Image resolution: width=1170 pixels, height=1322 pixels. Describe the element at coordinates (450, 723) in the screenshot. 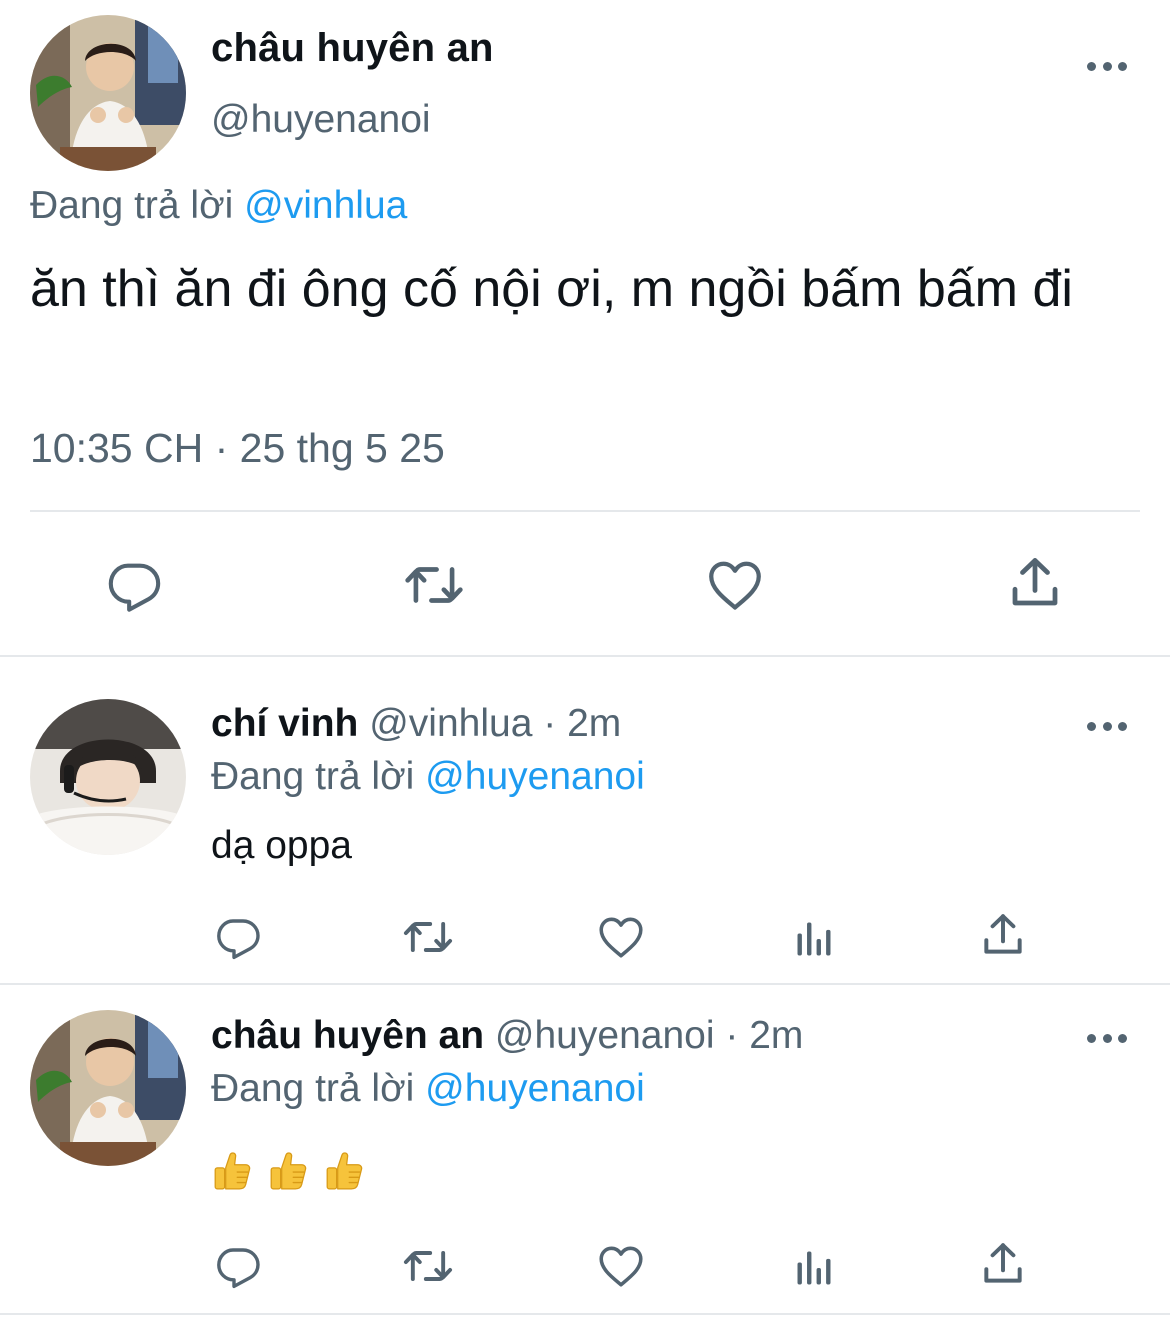

I see `user-handle: @vinhlua` at that location.